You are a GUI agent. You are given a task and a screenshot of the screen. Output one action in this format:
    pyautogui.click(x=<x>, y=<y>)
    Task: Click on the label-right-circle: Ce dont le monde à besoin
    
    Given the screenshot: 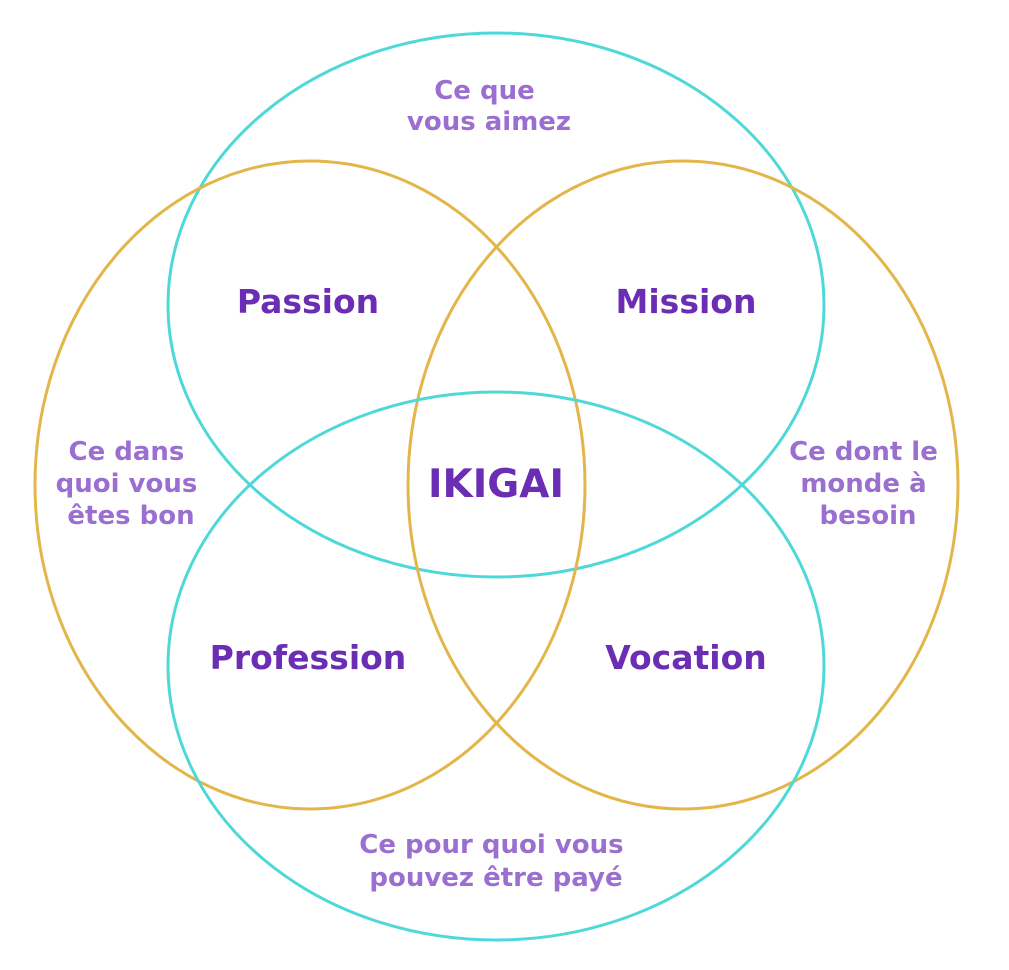 What is the action you would take?
    pyautogui.click(x=868, y=484)
    